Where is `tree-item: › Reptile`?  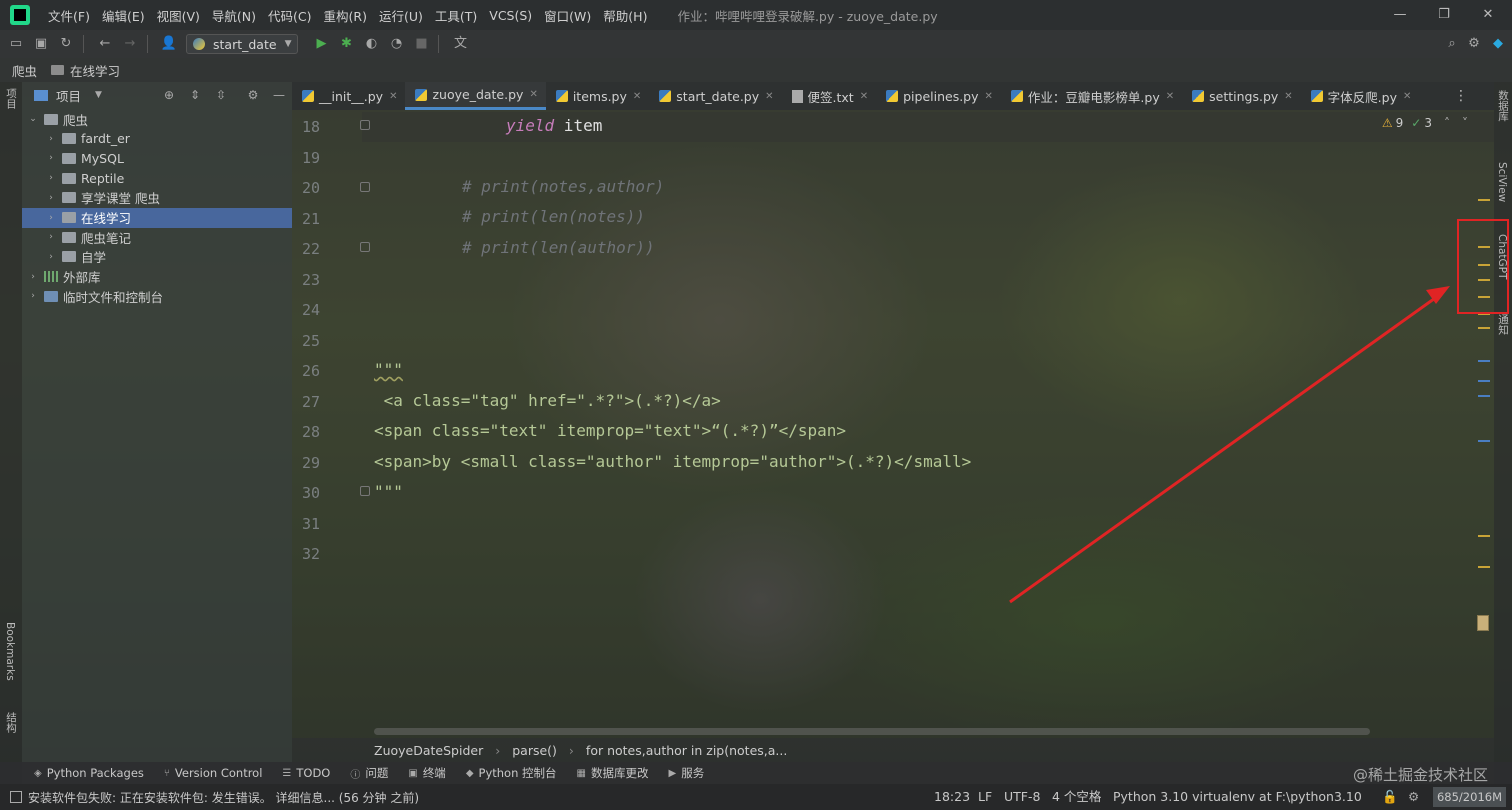 tree-item: › Reptile is located at coordinates (157, 178).